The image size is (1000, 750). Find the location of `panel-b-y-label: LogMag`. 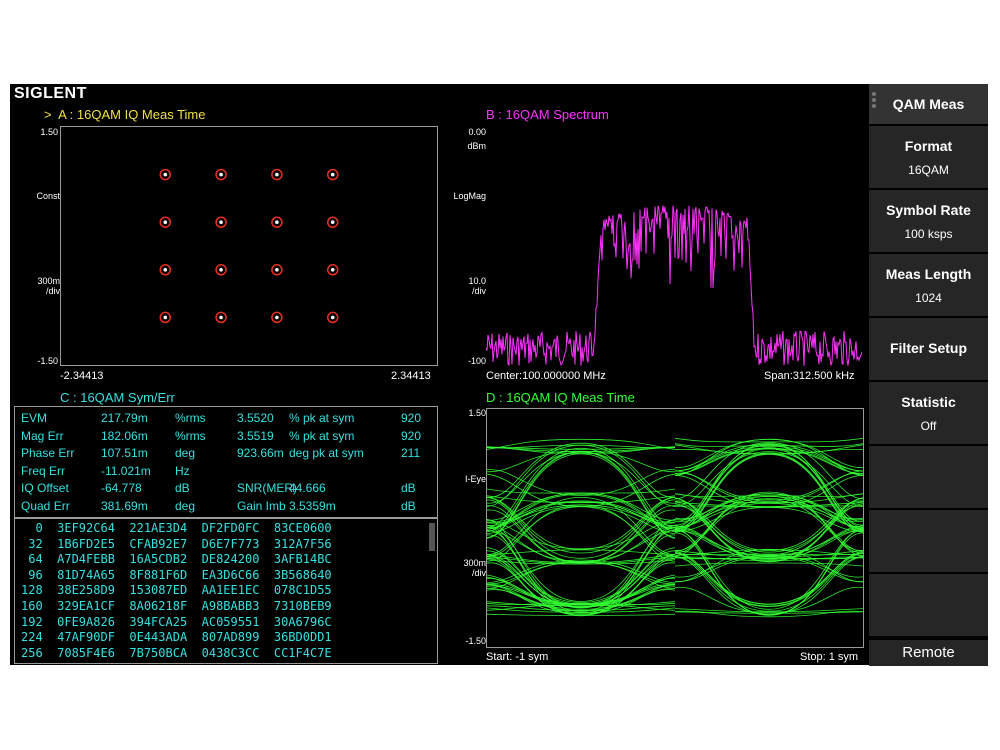

panel-b-y-label: LogMag is located at coordinates (469, 196).